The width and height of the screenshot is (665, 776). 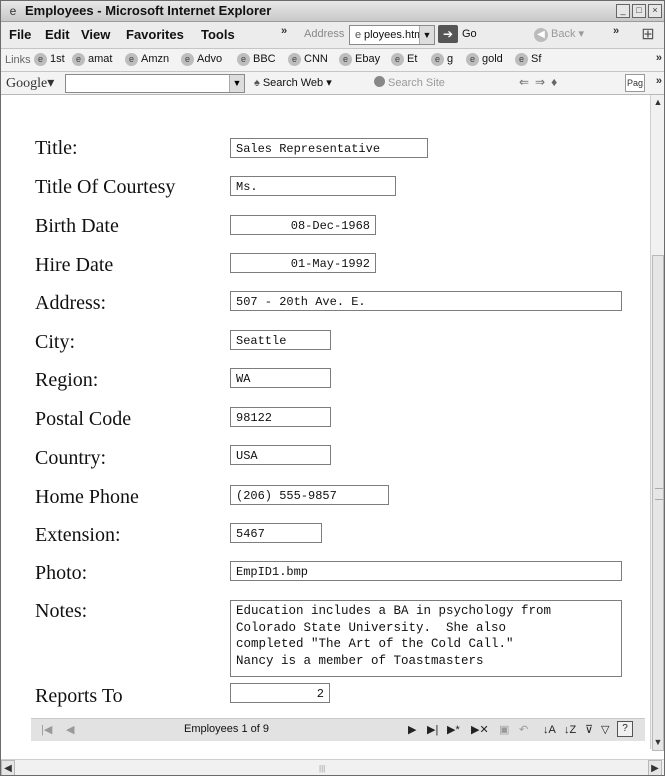 I want to click on link-et: e Et, so click(x=404, y=59).